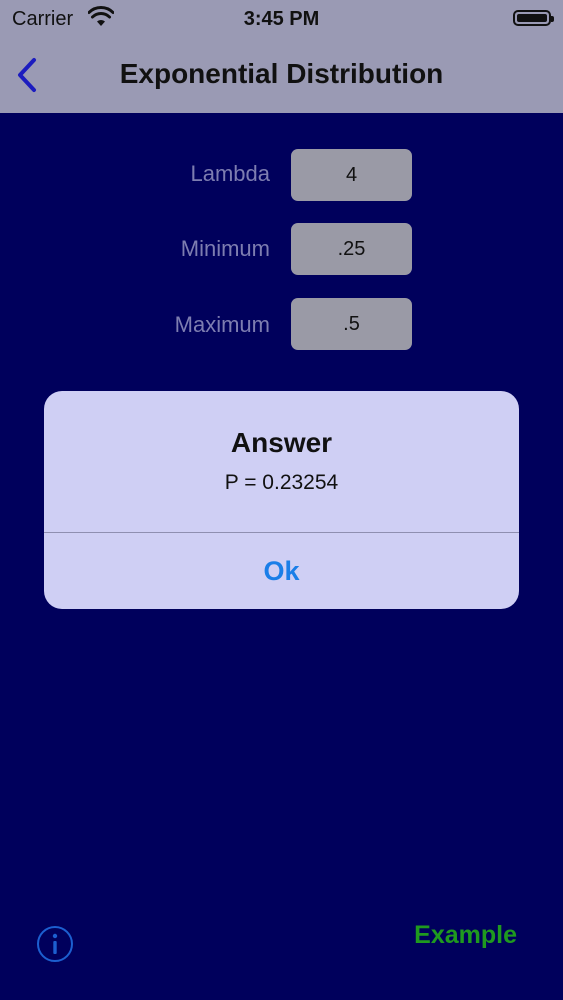  What do you see at coordinates (230, 173) in the screenshot?
I see `lambda-label: Lambda` at bounding box center [230, 173].